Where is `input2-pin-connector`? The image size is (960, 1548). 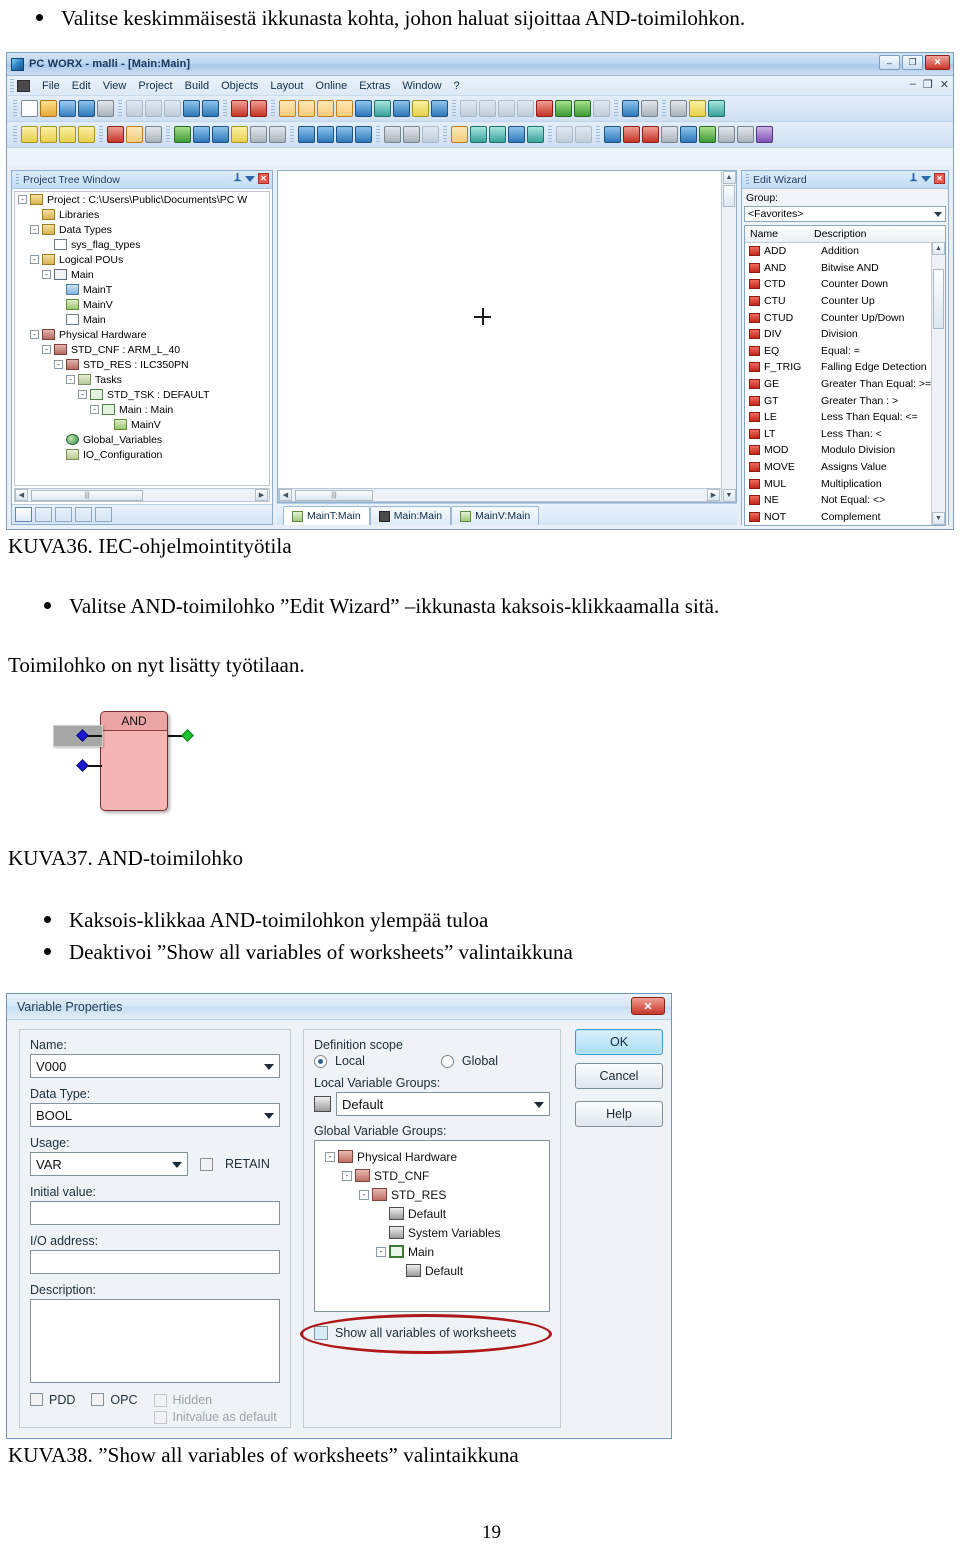
input2-pin-connector is located at coordinates (82, 765).